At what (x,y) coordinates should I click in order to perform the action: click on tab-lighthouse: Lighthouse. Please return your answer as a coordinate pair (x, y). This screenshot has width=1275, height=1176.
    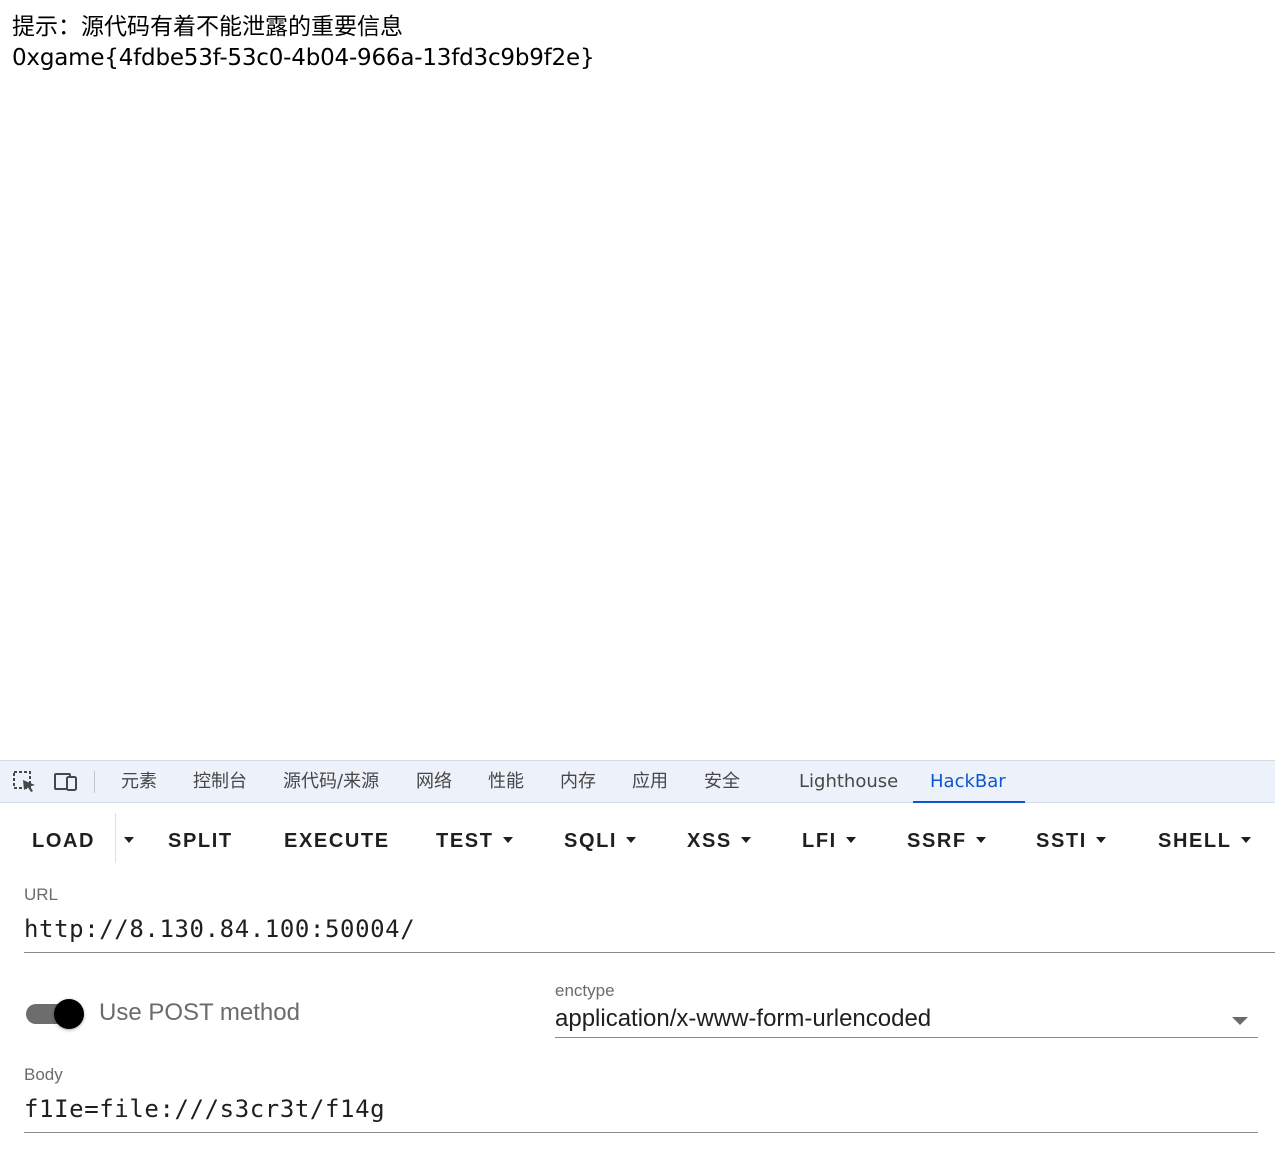
    Looking at the image, I should click on (848, 782).